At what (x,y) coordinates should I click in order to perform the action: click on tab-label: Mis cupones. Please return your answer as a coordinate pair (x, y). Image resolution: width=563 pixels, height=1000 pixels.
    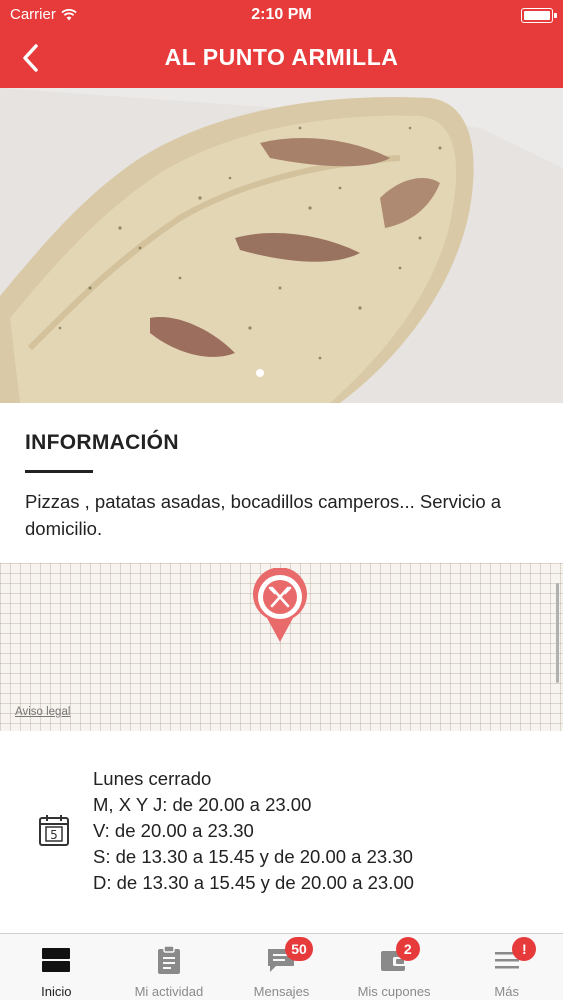
    Looking at the image, I should click on (394, 991).